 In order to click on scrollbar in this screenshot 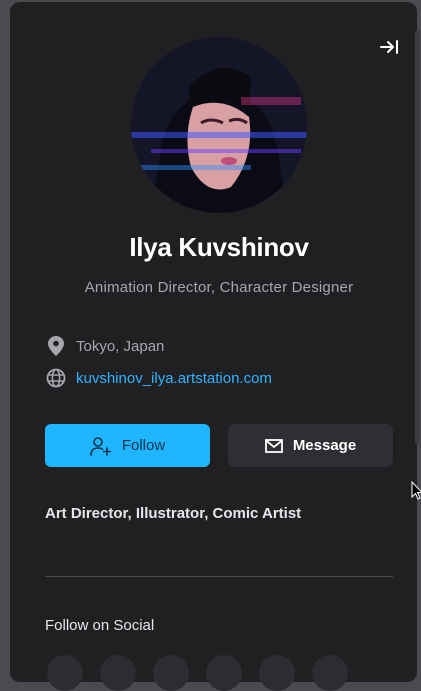, I will do `click(417, 237)`.